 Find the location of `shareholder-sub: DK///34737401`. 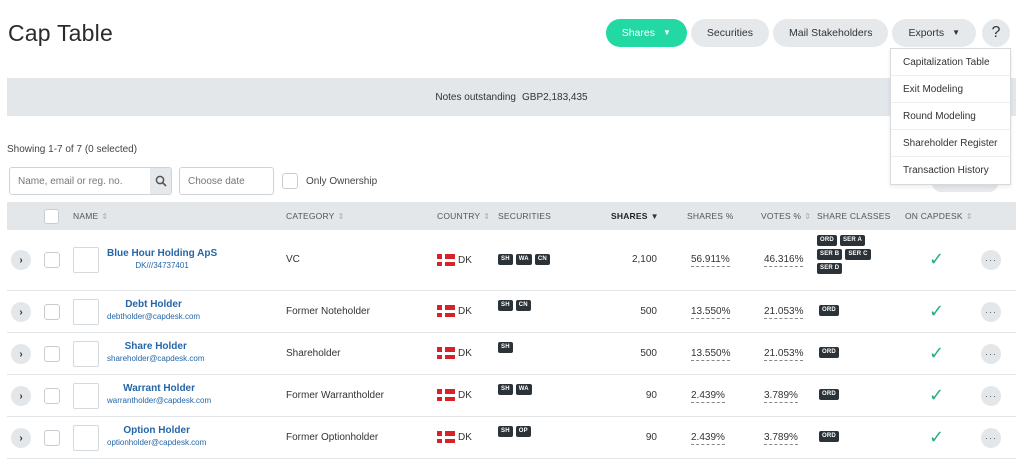

shareholder-sub: DK///34737401 is located at coordinates (162, 265).